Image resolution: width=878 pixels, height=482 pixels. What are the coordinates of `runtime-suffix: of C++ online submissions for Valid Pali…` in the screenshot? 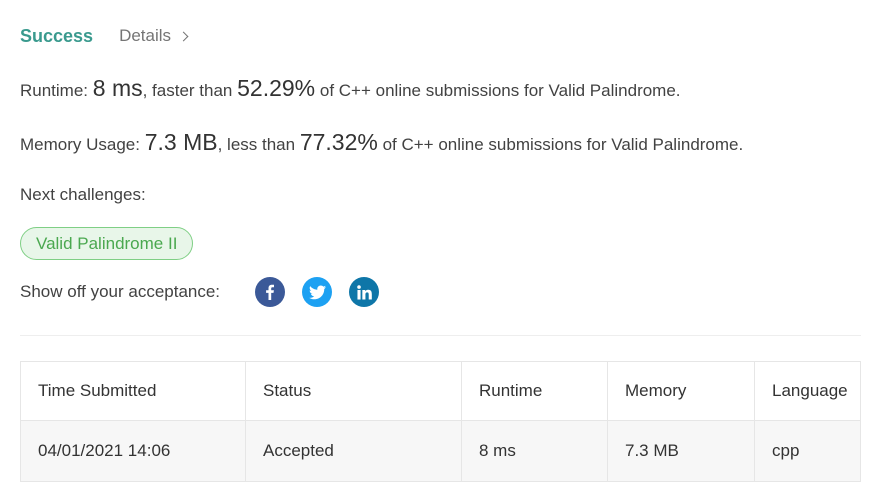 It's located at (500, 90).